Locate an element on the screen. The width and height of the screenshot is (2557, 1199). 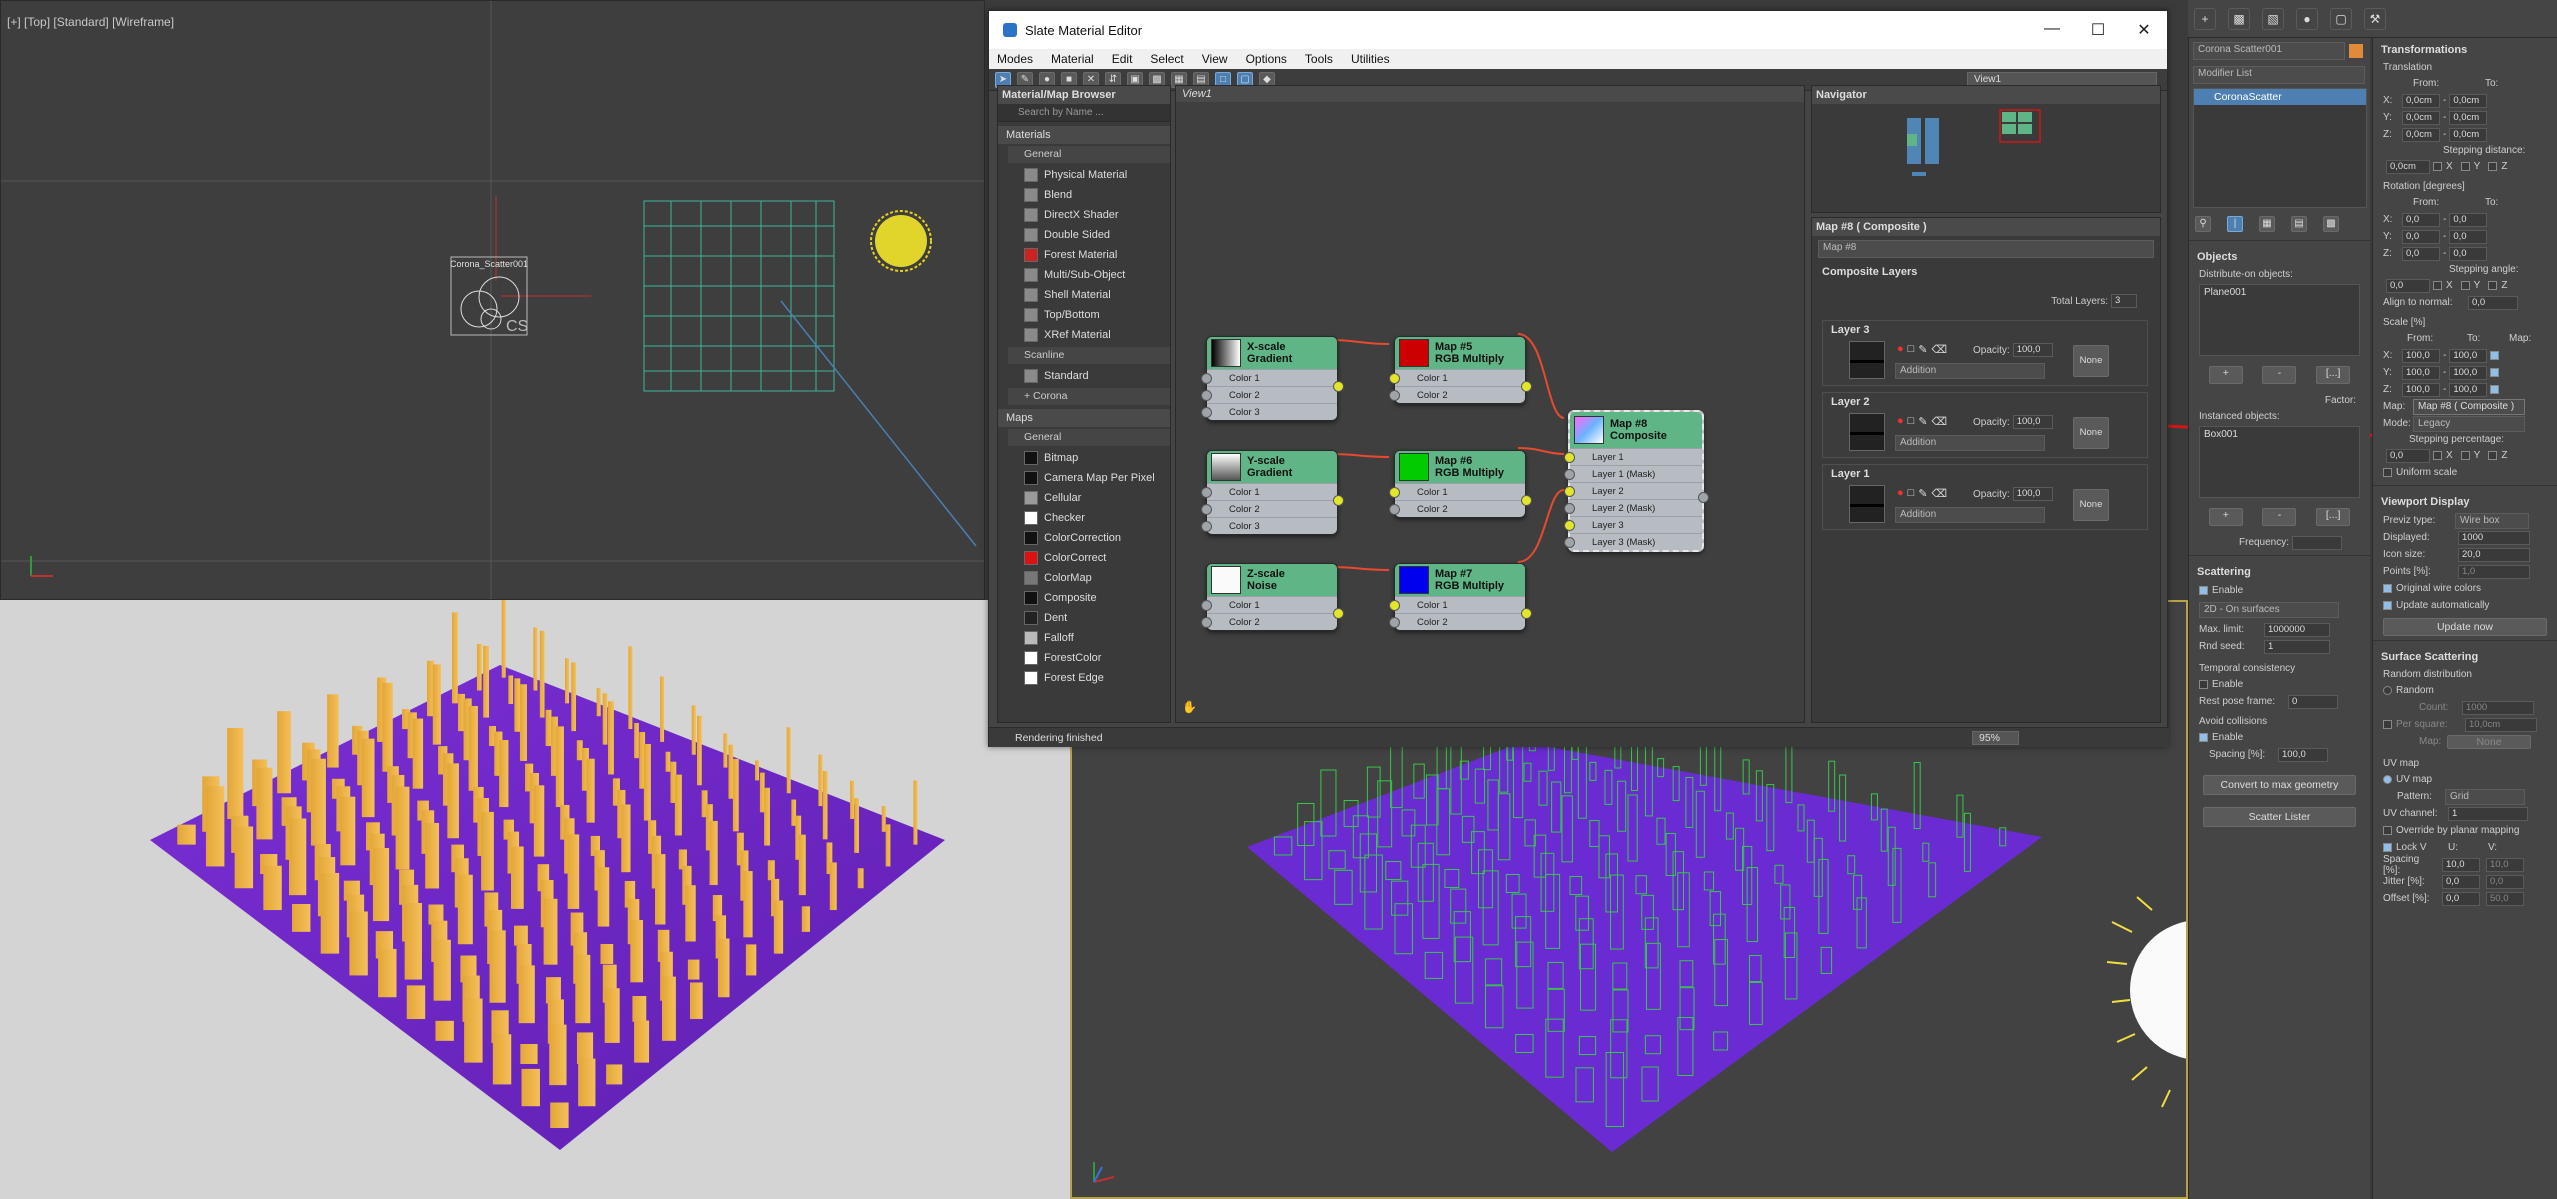
node-slot: Color 3 is located at coordinates (1269, 411).